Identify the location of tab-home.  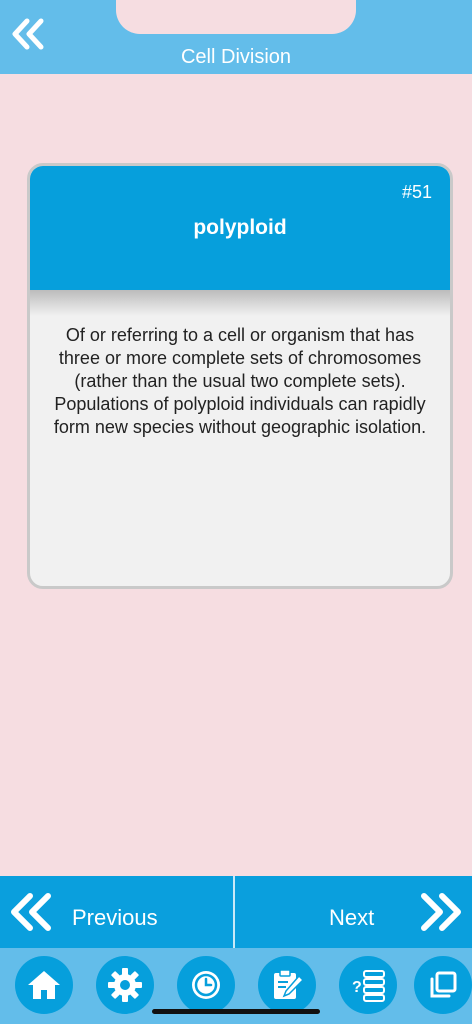
(44, 985).